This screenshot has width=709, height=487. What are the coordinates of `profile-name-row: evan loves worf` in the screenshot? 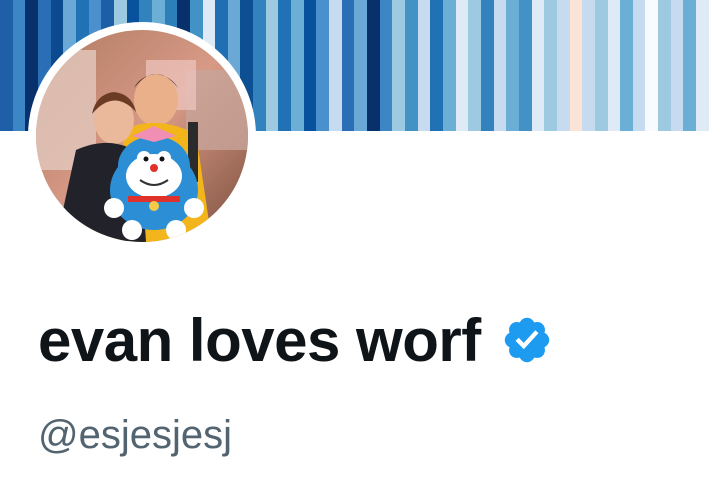 It's located at (295, 340).